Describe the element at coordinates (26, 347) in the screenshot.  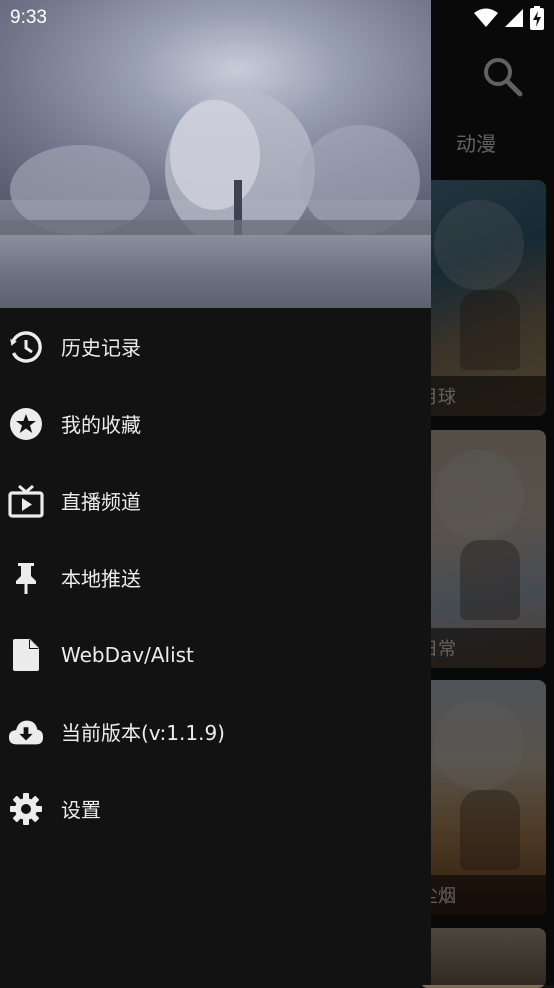
I see `history-icon` at that location.